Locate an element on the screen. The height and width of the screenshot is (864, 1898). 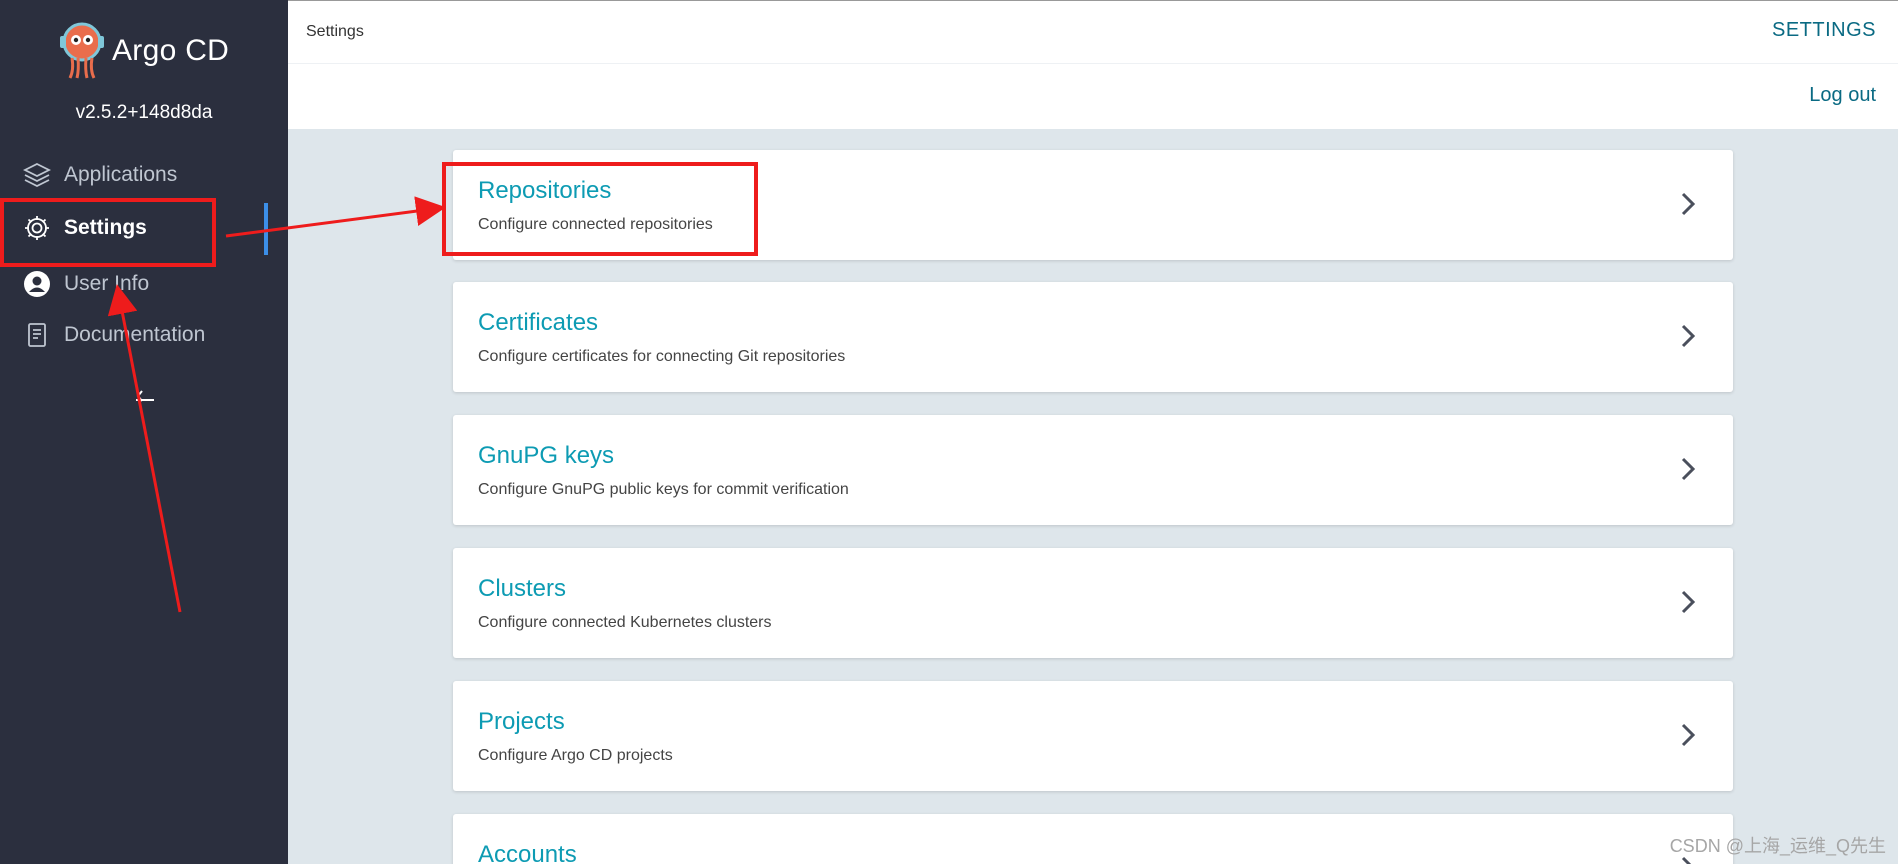
annotation-arrow-to-settings is located at coordinates (144, 448).